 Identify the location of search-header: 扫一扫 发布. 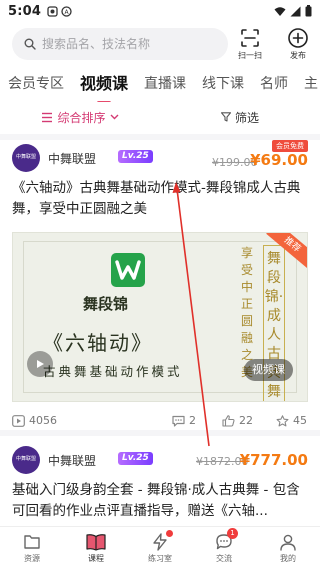
(160, 45).